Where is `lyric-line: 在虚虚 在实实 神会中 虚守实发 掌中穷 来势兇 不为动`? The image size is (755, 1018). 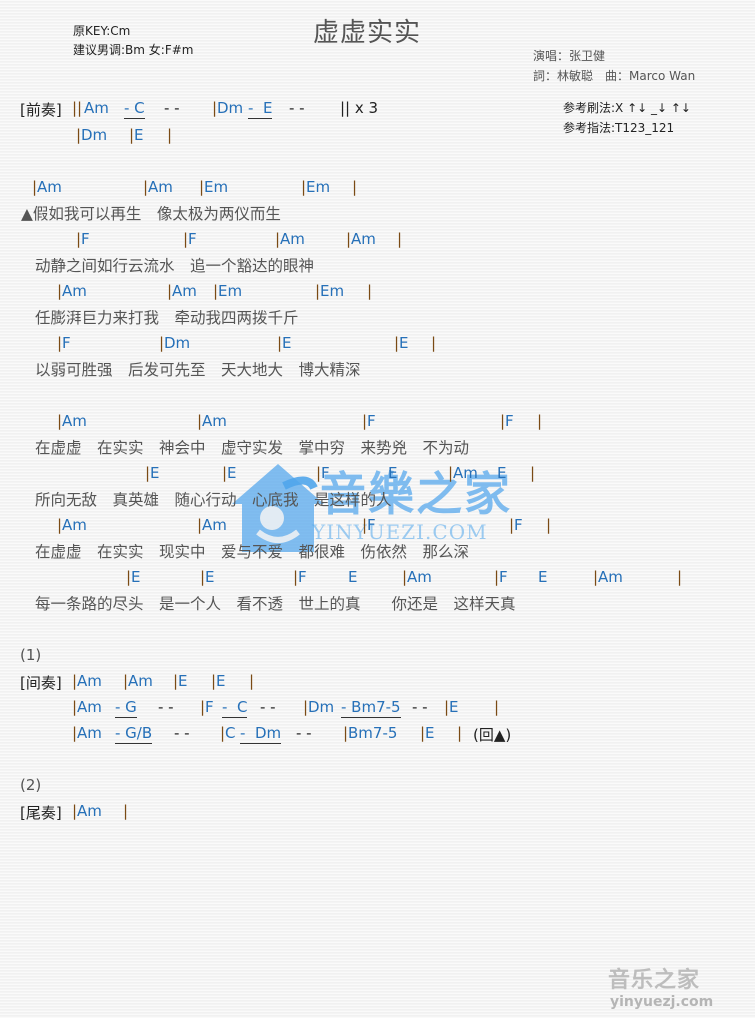 lyric-line: 在虚虚 在实实 神会中 虚守实发 掌中穷 来势兇 不为动 is located at coordinates (252, 448).